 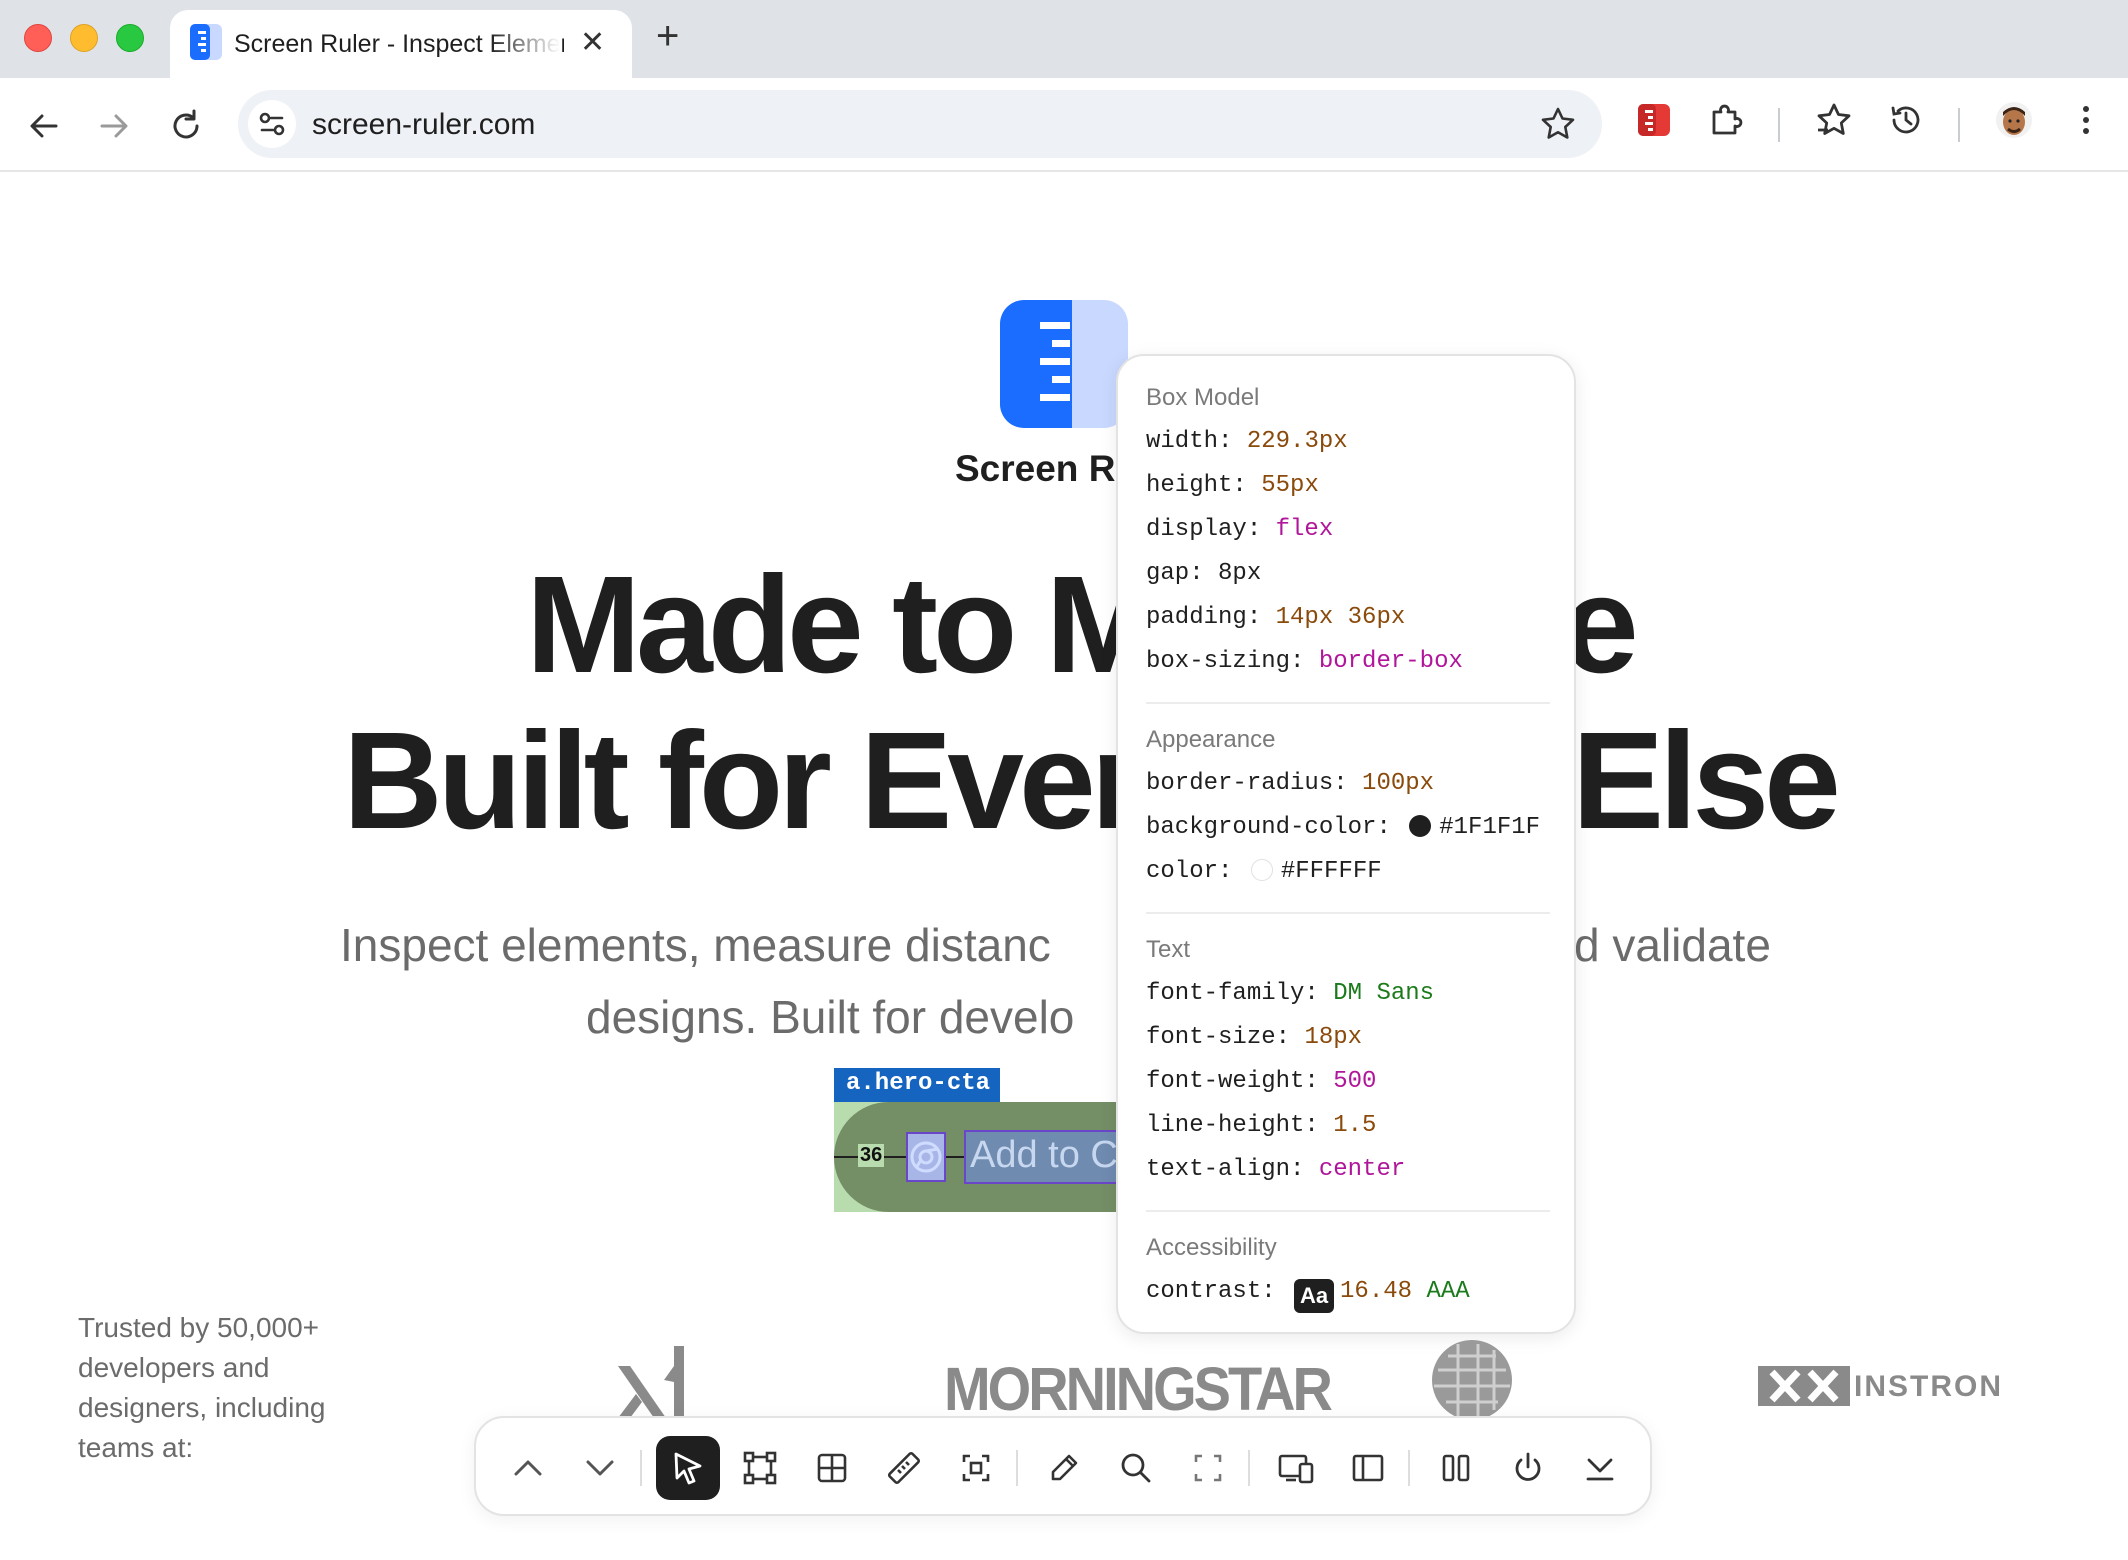 What do you see at coordinates (830, 1017) in the screenshot?
I see `hero-subtitle-line2: designs. Built for develo` at bounding box center [830, 1017].